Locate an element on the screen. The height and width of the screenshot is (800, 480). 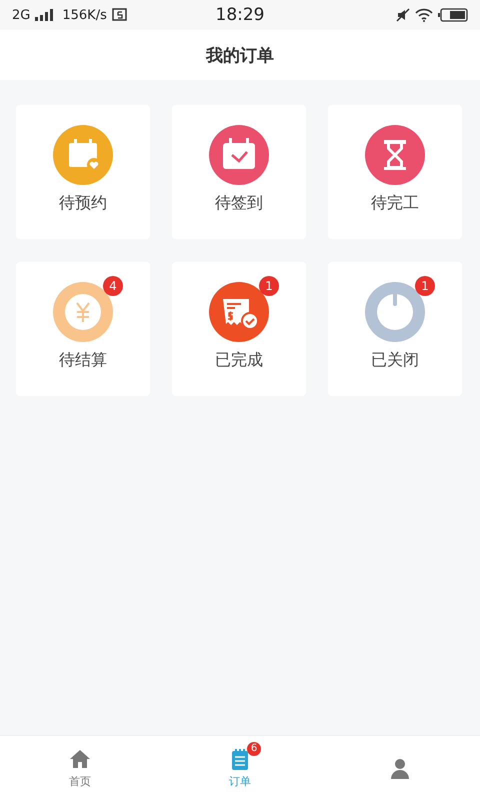
page-title: 我的订单 is located at coordinates (240, 55).